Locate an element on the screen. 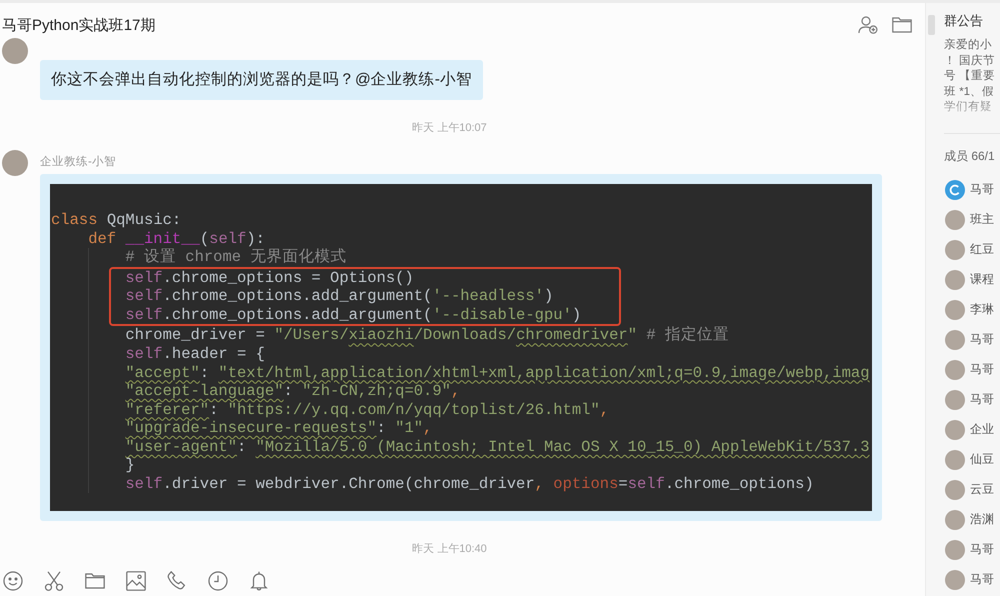  member-name: 红豆 is located at coordinates (982, 249).